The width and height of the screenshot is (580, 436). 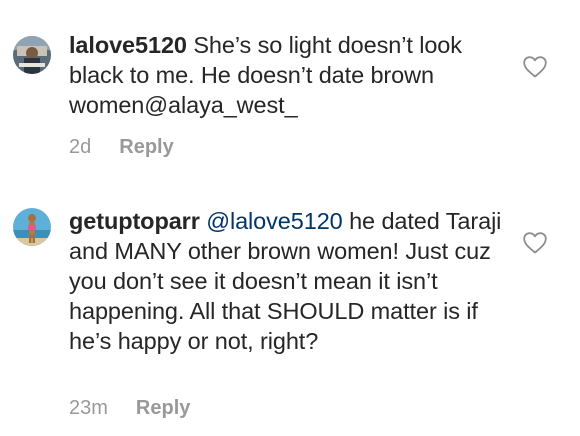 What do you see at coordinates (134, 221) in the screenshot?
I see `comment-username: getuptoparr` at bounding box center [134, 221].